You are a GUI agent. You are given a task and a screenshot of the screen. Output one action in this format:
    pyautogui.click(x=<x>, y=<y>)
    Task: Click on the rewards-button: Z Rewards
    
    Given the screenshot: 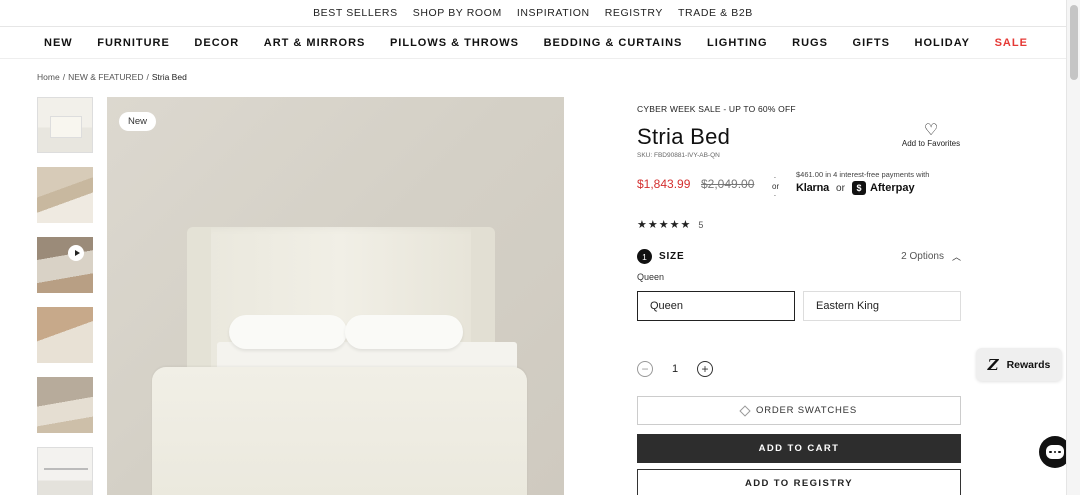 What is the action you would take?
    pyautogui.click(x=1019, y=364)
    